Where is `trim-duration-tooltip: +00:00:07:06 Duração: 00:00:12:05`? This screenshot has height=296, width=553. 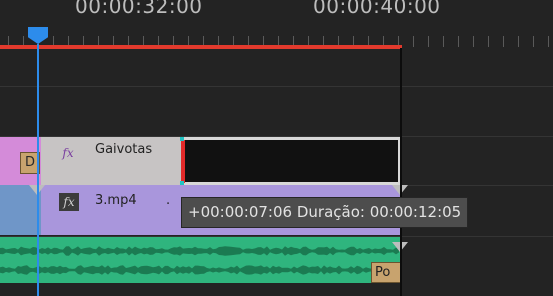 trim-duration-tooltip: +00:00:07:06 Duração: 00:00:12:05 is located at coordinates (325, 212).